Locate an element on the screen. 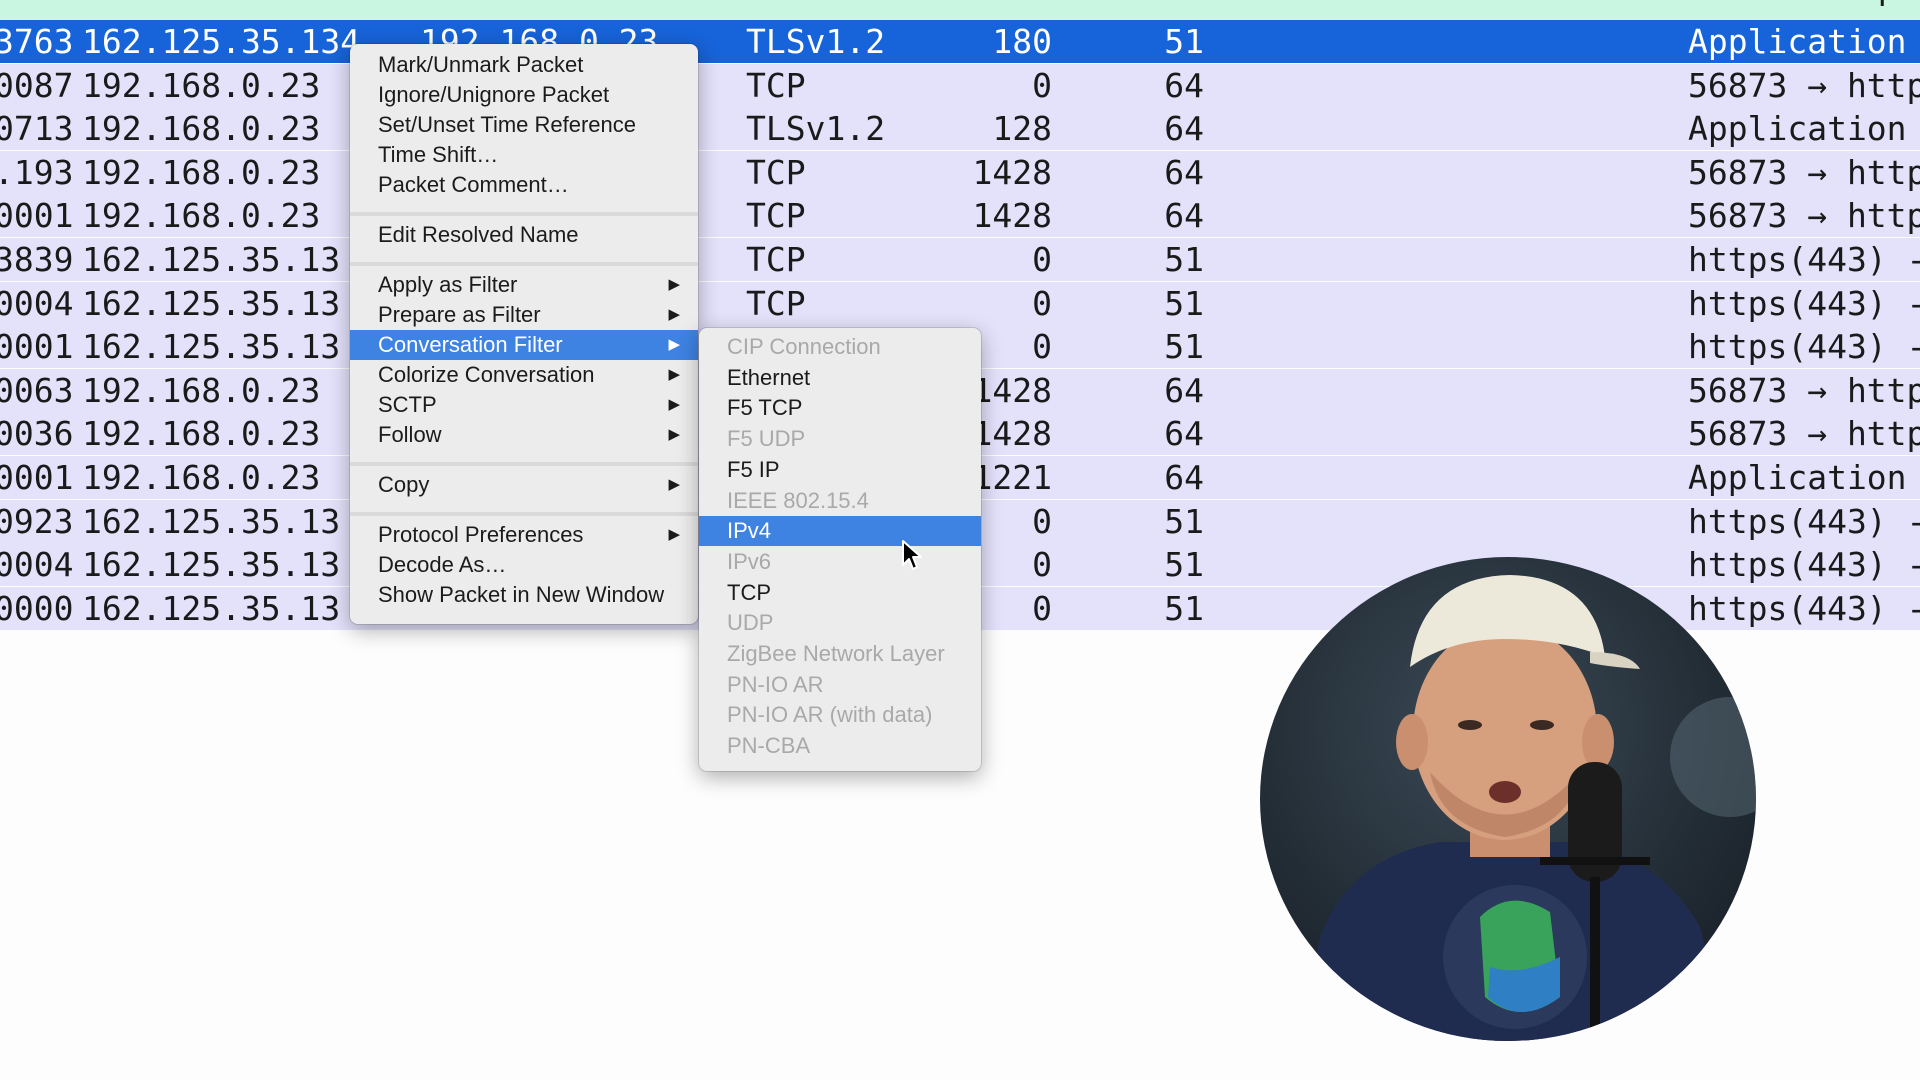 The width and height of the screenshot is (1920, 1080). menu-item-label: Prepare as Filter is located at coordinates (459, 314).